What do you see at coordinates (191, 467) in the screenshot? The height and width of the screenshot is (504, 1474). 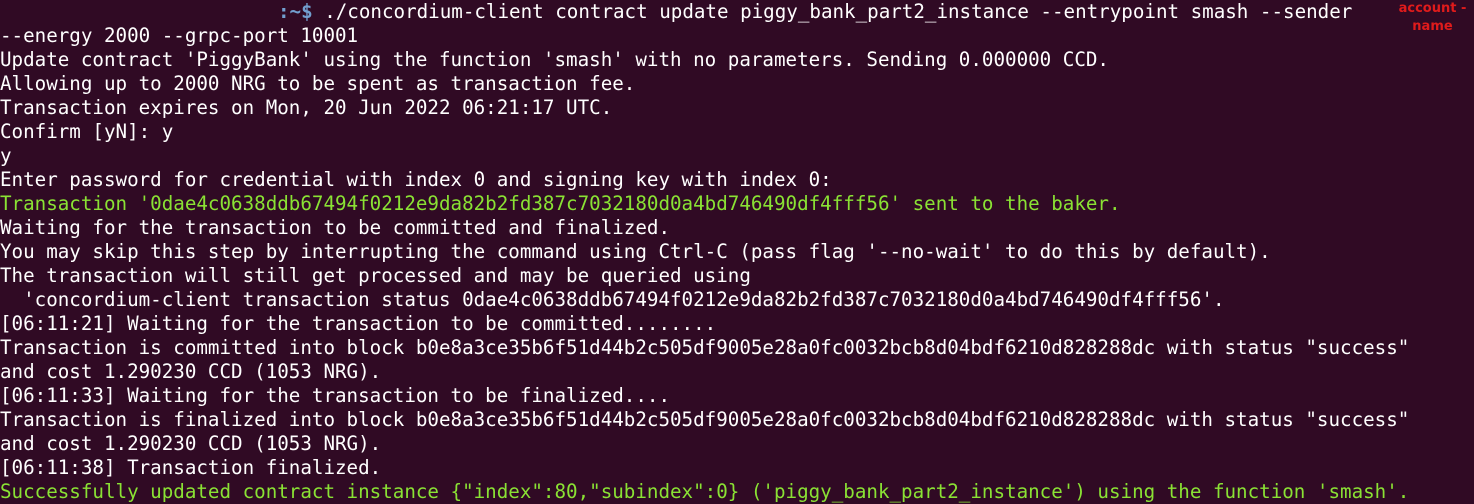 I see `output-line: [06:11:38] Transaction finalized.` at bounding box center [191, 467].